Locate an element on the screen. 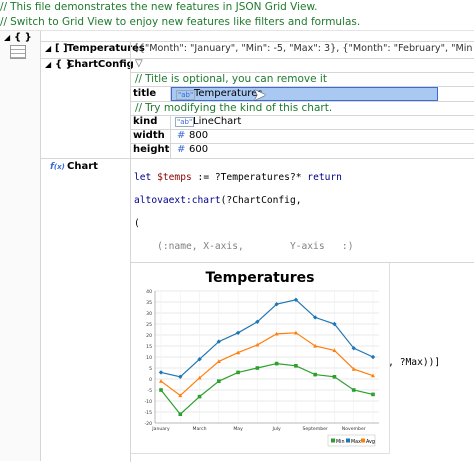  kind-comment-row: //Try modifying the kind of this chart. is located at coordinates (302, 108).